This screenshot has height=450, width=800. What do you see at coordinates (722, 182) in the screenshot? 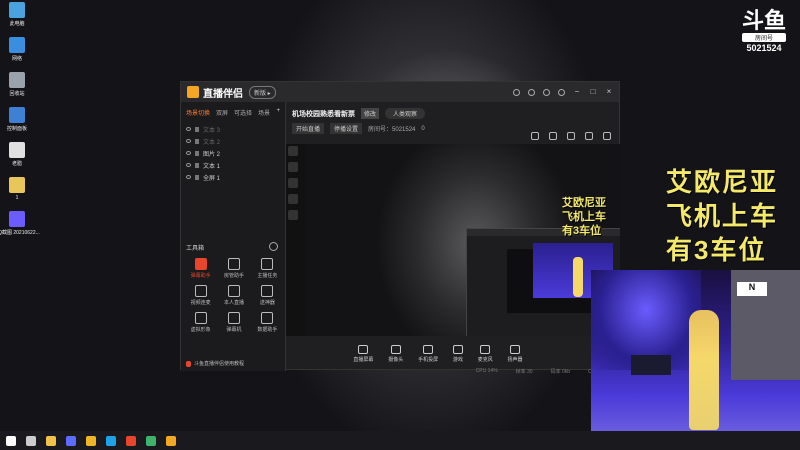
I see `overlay-line: 艾欧尼亚` at bounding box center [722, 182].